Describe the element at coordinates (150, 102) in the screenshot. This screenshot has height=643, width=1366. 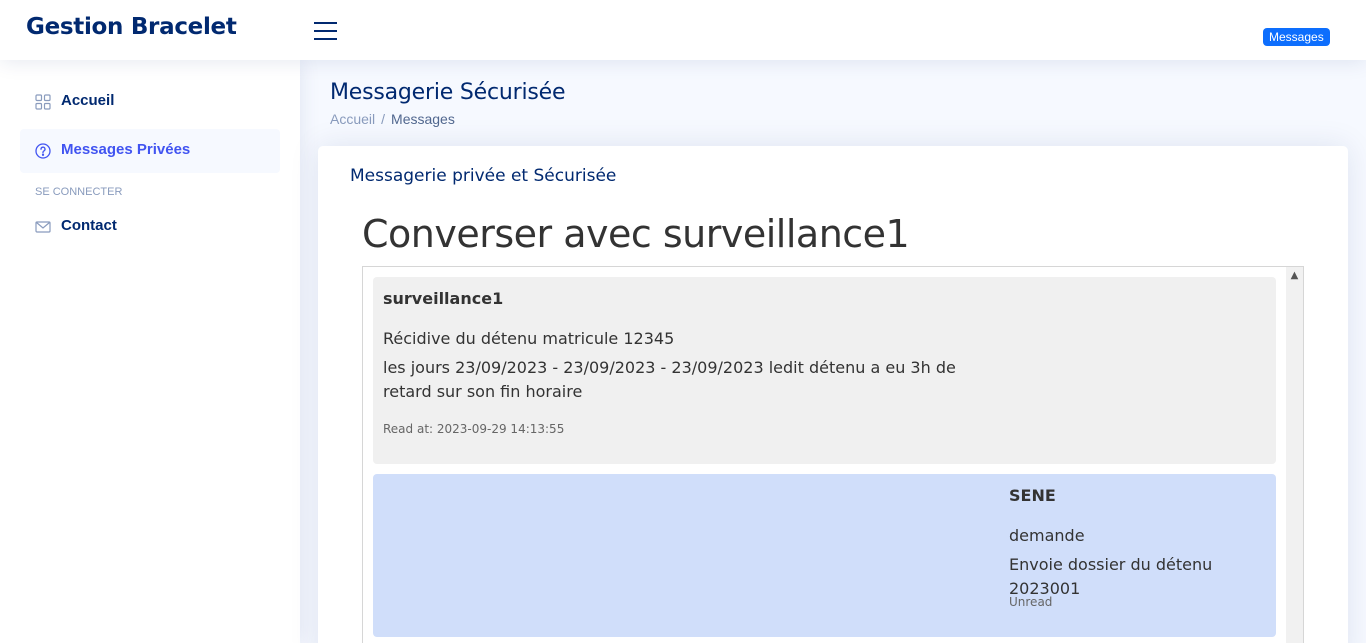
I see `sidebar-item-accueil: Accueil` at that location.